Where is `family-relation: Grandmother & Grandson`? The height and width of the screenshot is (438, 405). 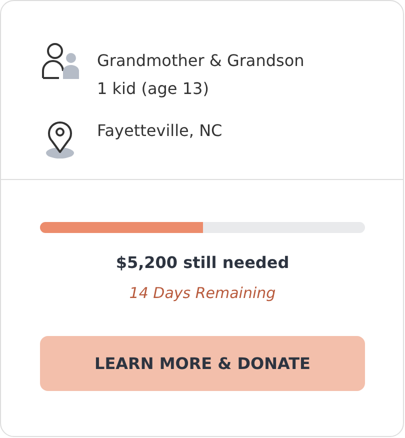 family-relation: Grandmother & Grandson is located at coordinates (200, 61).